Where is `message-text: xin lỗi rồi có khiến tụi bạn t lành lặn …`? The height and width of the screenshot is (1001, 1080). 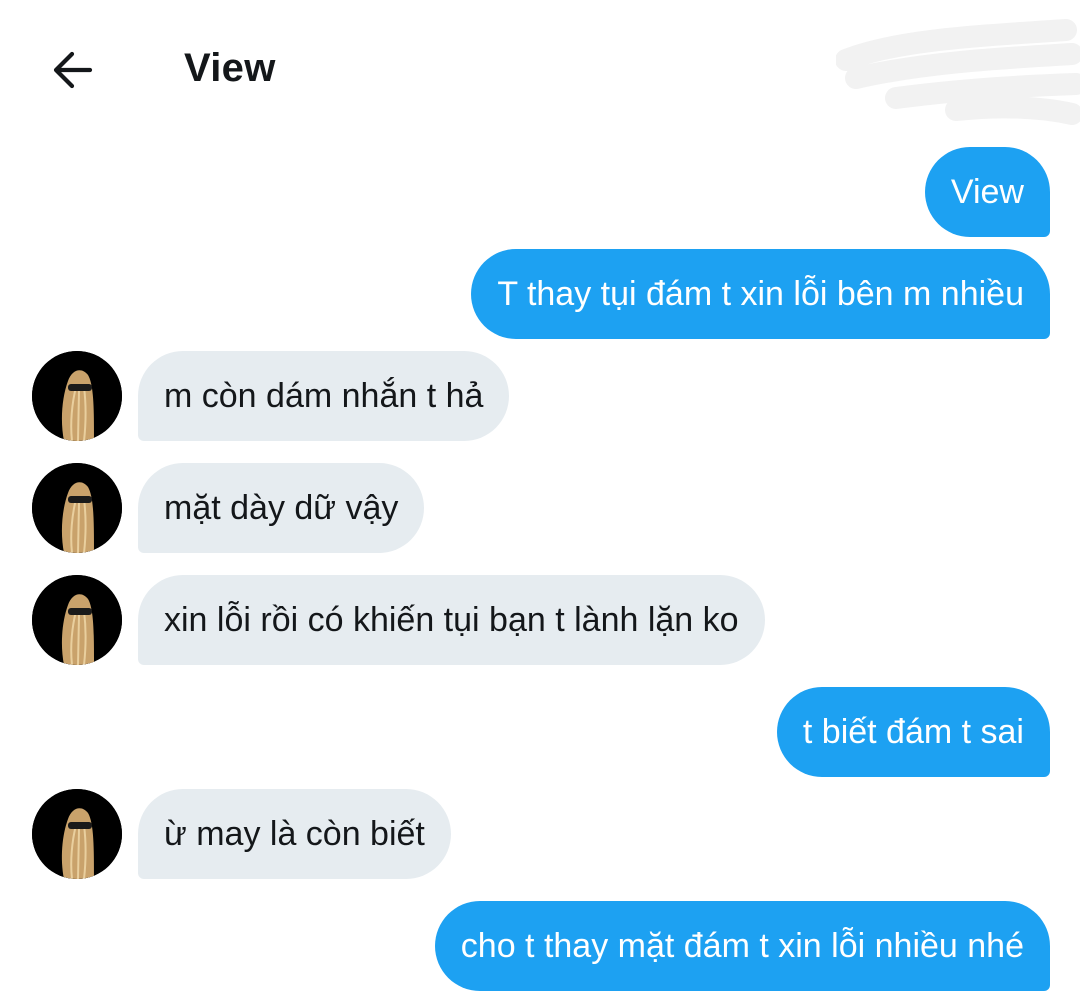 message-text: xin lỗi rồi có khiến tụi bạn t lành lặn … is located at coordinates (451, 619).